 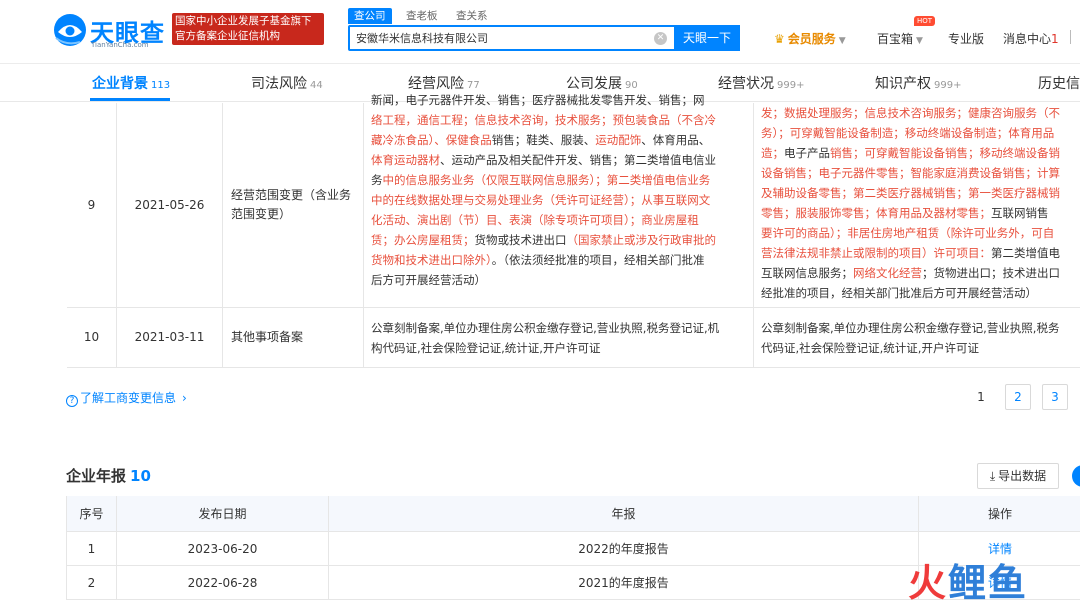 What do you see at coordinates (918, 83) in the screenshot?
I see `tab-intellectual-property: 知识产权 999+` at bounding box center [918, 83].